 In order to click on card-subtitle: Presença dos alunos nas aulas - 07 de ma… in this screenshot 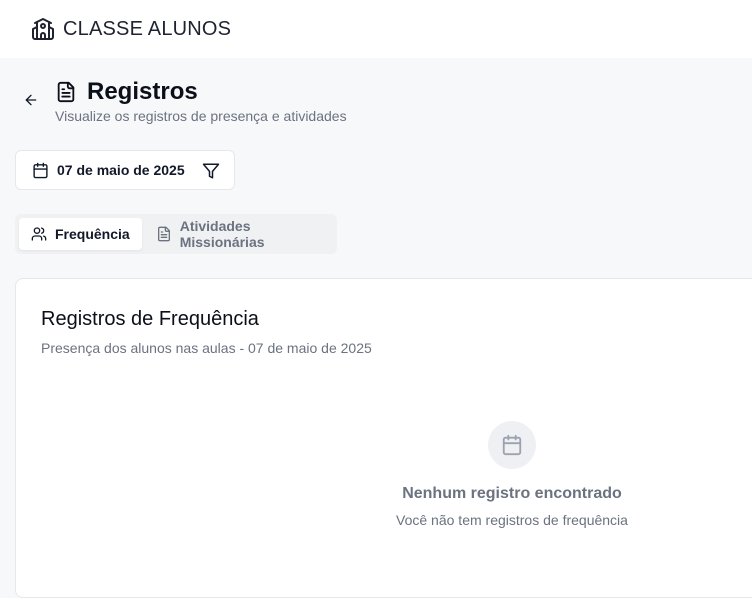, I will do `click(206, 348)`.